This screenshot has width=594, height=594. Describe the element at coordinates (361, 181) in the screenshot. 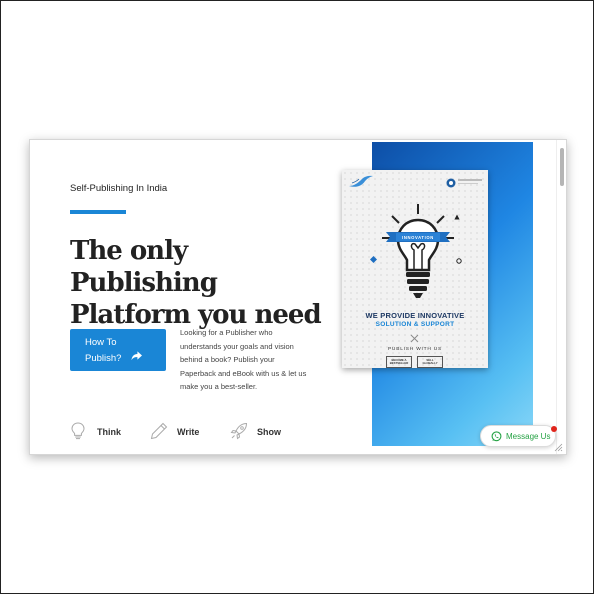

I see `bird-logo-icon` at that location.